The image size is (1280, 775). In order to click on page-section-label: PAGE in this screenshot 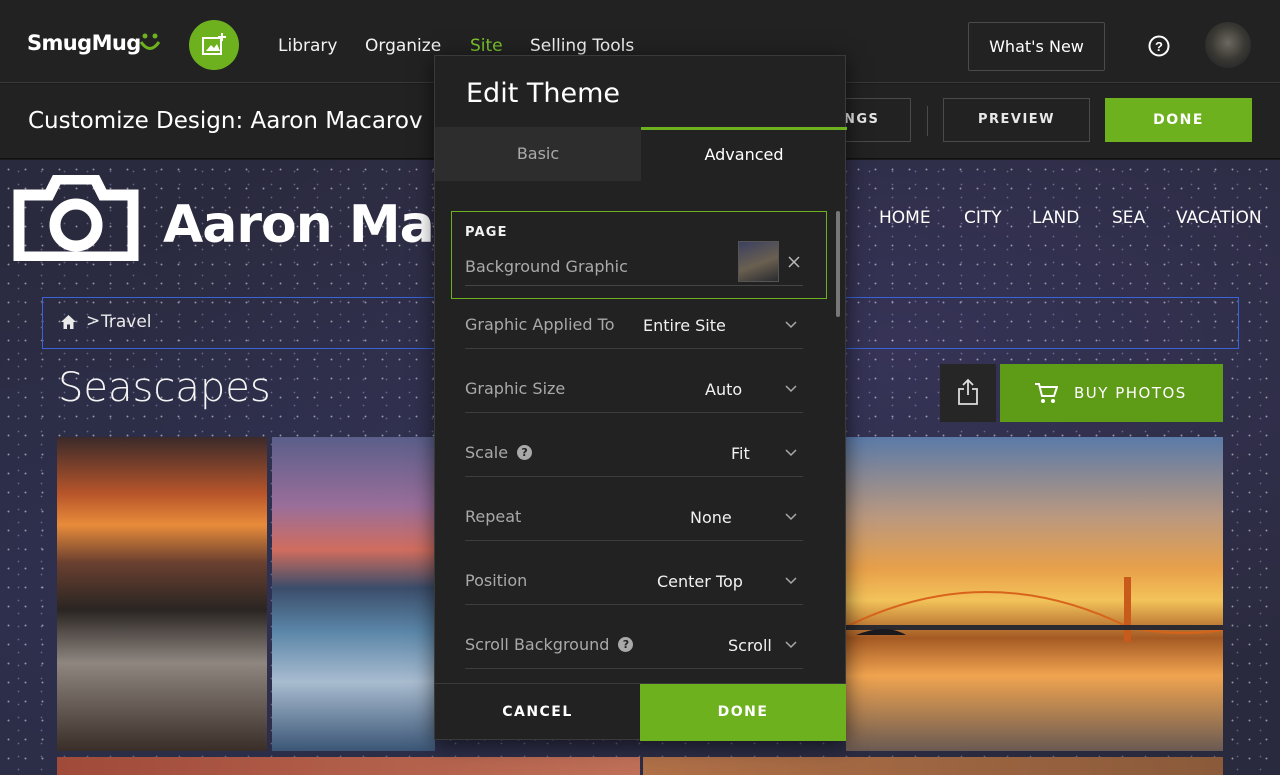, I will do `click(486, 232)`.